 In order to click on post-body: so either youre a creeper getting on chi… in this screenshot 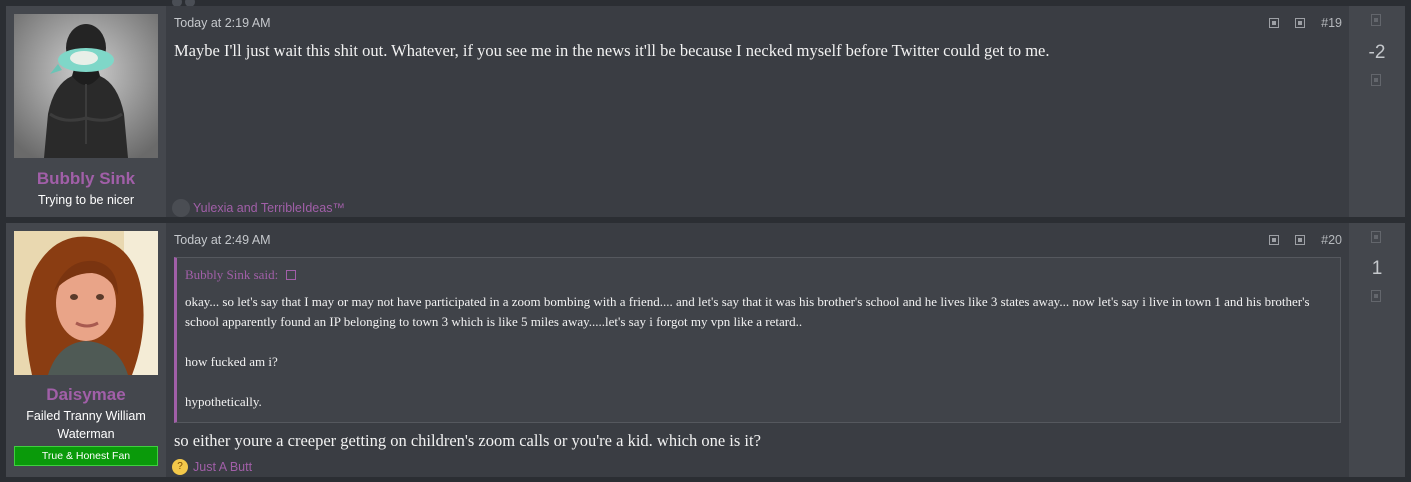, I will do `click(467, 440)`.